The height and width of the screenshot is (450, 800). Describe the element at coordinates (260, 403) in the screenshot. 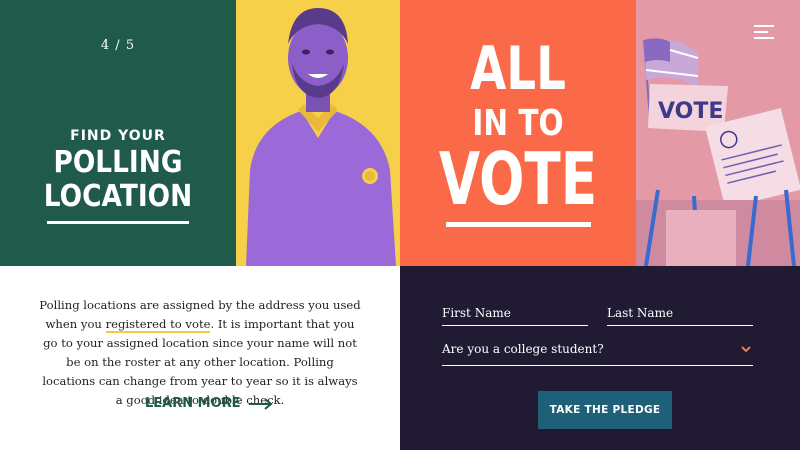

I see `arrow-right-icon` at that location.